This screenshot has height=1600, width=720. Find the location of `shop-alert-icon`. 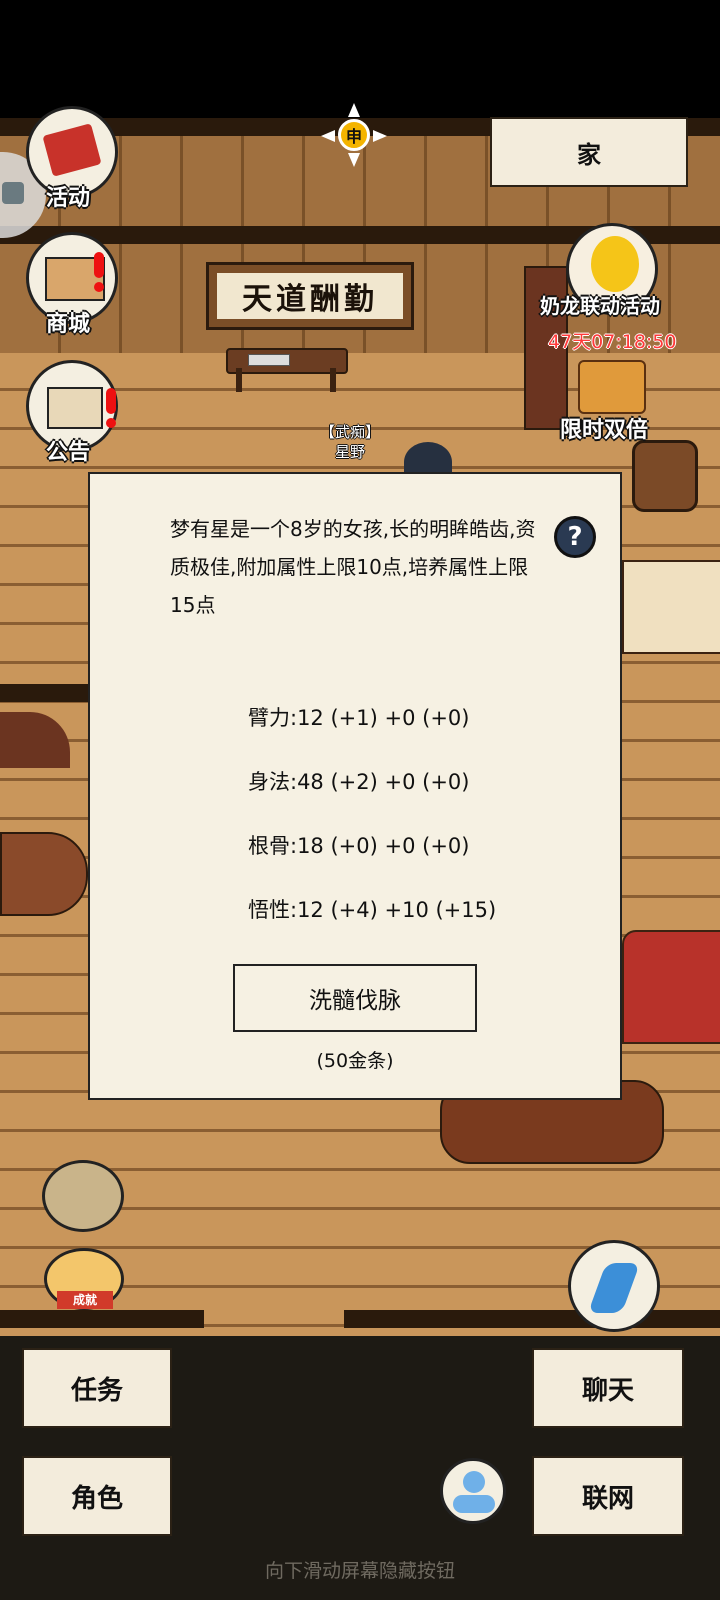

shop-alert-icon is located at coordinates (99, 272).